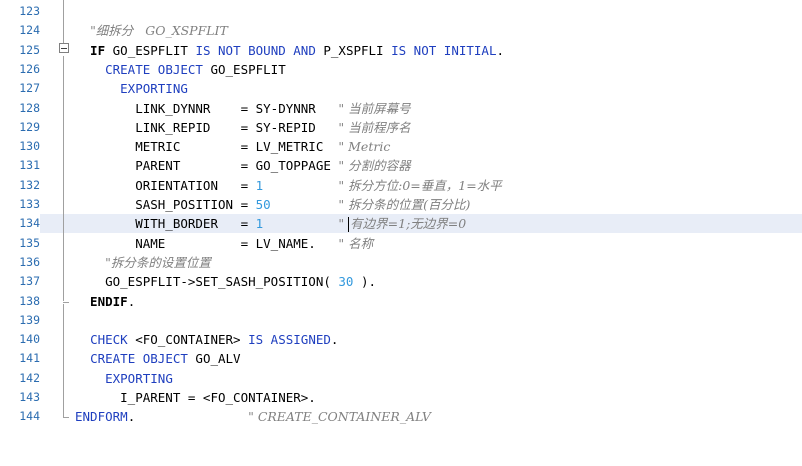 The width and height of the screenshot is (802, 466). Describe the element at coordinates (401, 88) in the screenshot. I see `code-line: 127 EXPORTING` at that location.